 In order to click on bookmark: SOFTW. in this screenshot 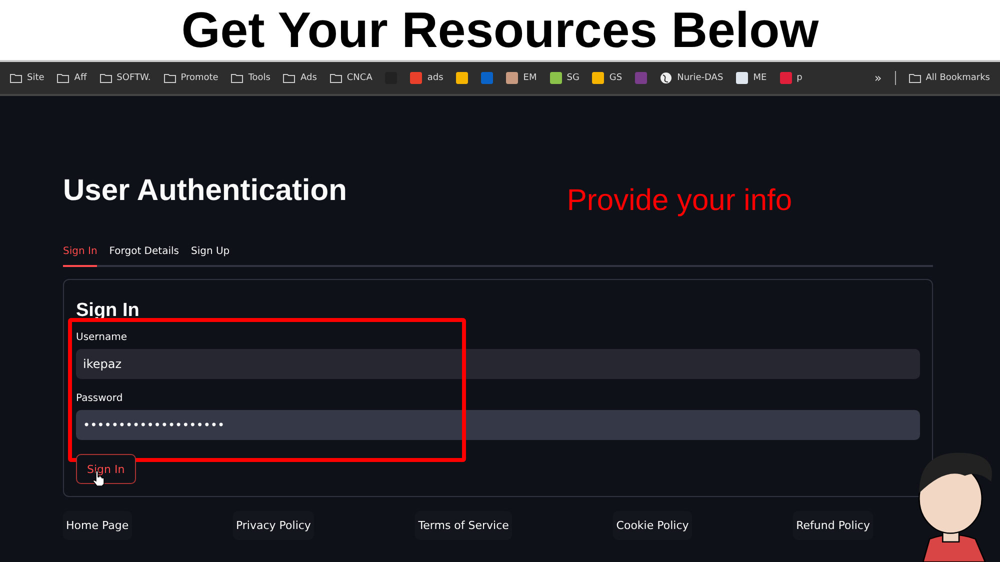, I will do `click(125, 78)`.